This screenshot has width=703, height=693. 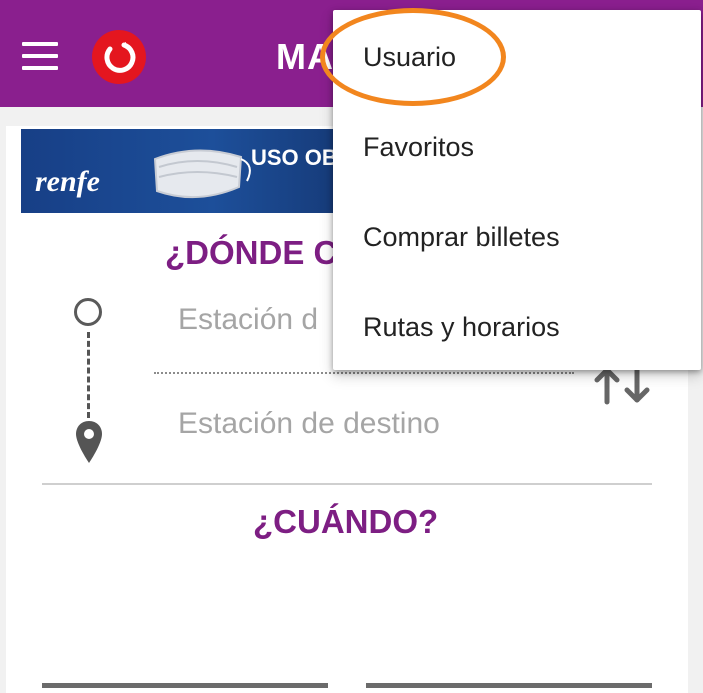 What do you see at coordinates (89, 444) in the screenshot?
I see `destination-pin-icon` at bounding box center [89, 444].